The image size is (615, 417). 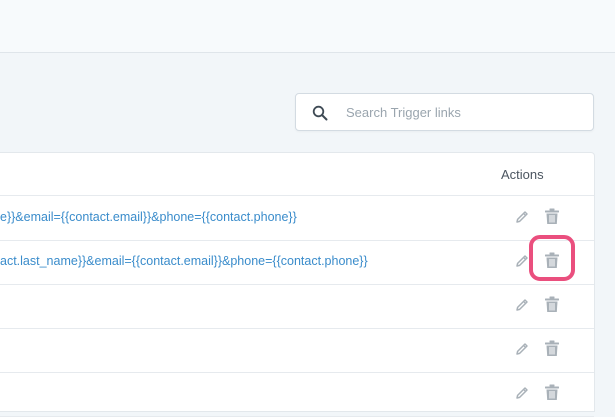 What do you see at coordinates (307, 26) in the screenshot?
I see `top-bar` at bounding box center [307, 26].